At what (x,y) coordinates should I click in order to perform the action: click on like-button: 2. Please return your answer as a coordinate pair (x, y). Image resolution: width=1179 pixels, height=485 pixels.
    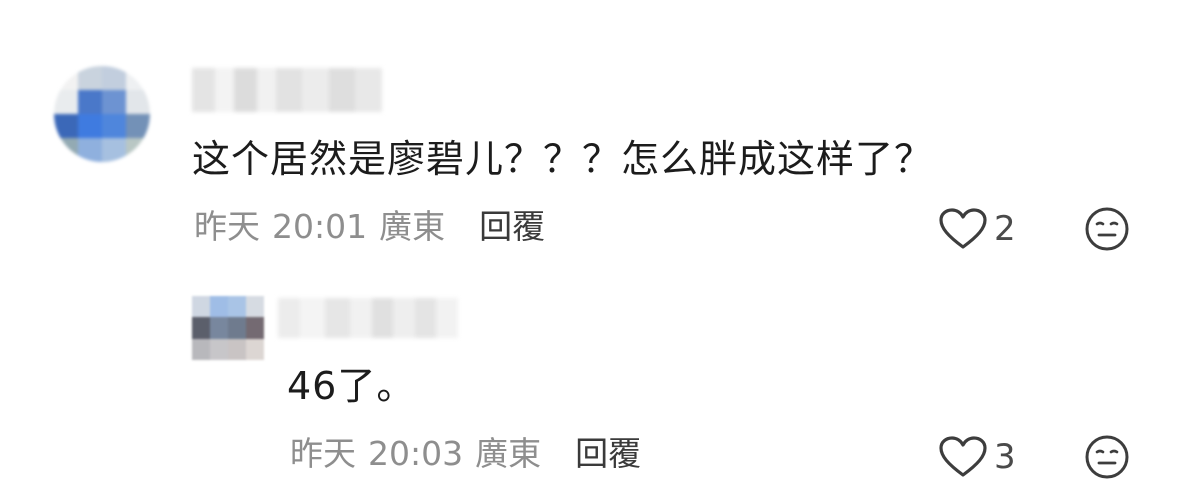
    Looking at the image, I should click on (977, 229).